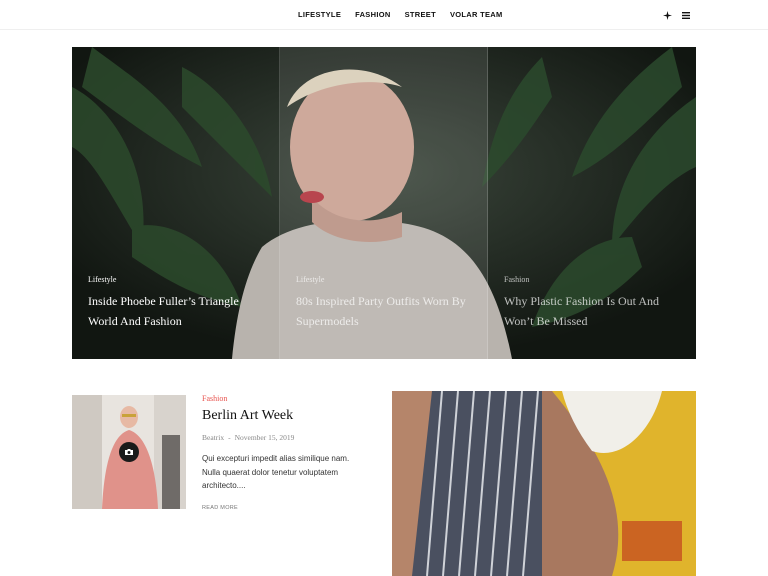 This screenshot has height=576, width=768. I want to click on read-more-link: READ MORE, so click(220, 508).